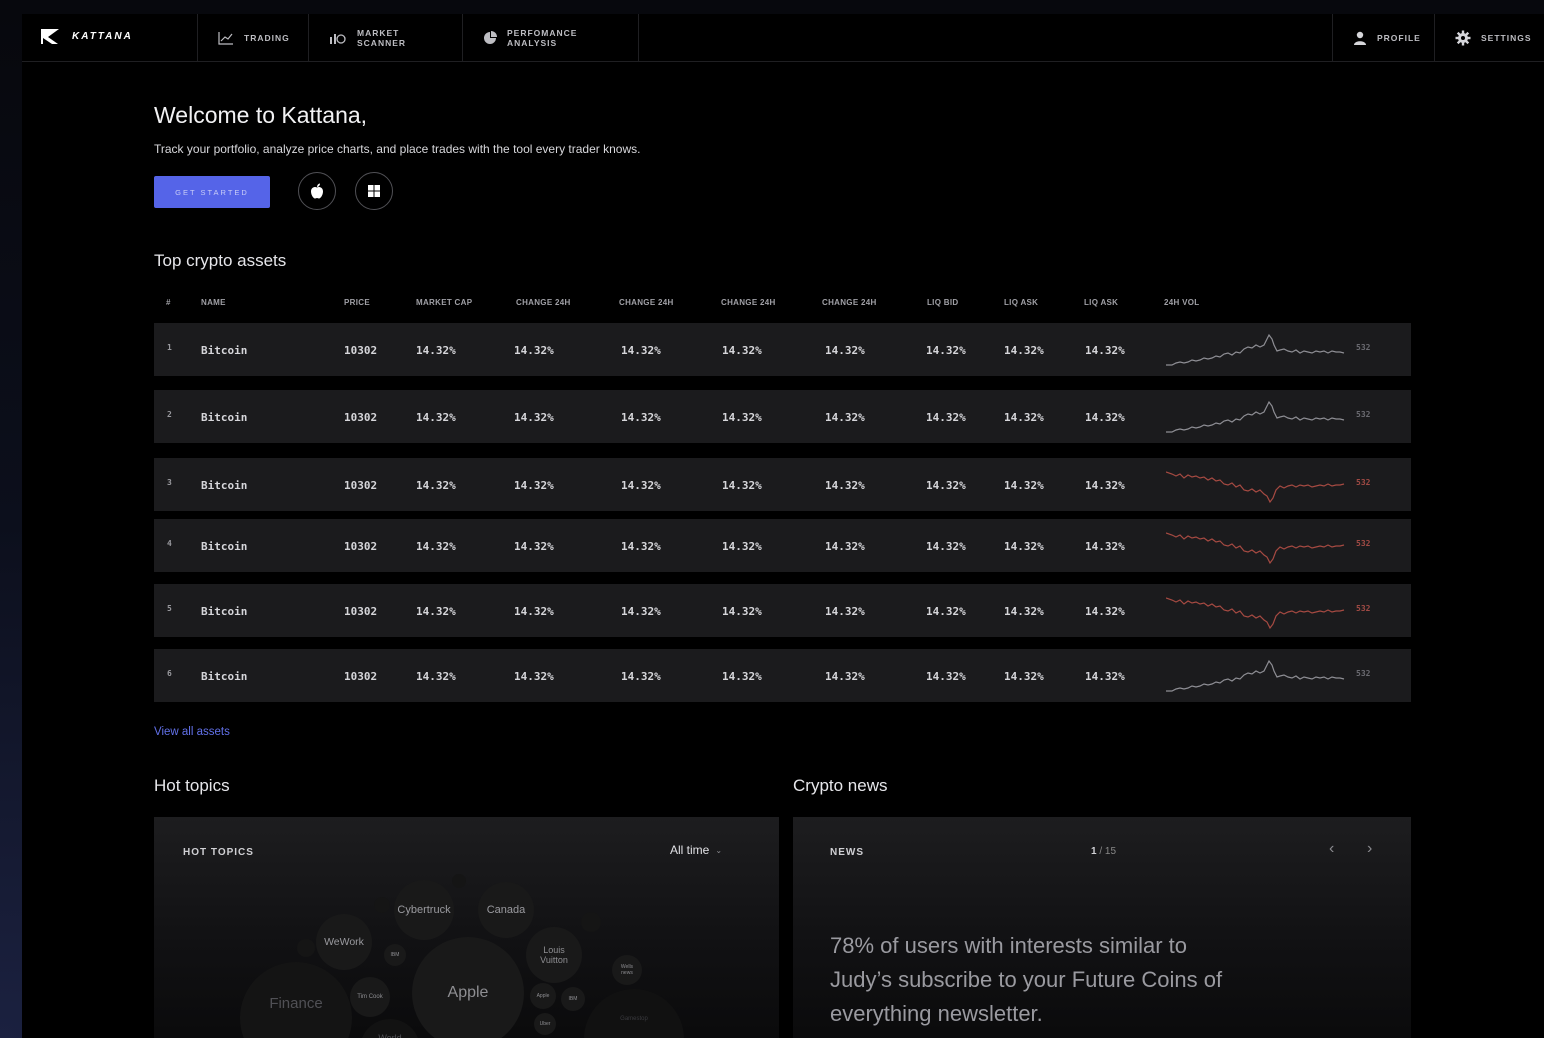 Image resolution: width=1544 pixels, height=1038 pixels. Describe the element at coordinates (424, 910) in the screenshot. I see `topic-bubble: Cybertruck` at that location.